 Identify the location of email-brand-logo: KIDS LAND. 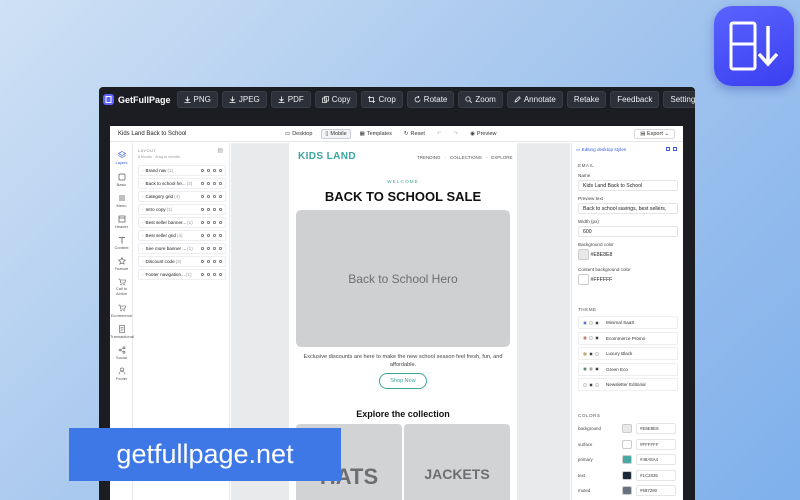
(327, 156).